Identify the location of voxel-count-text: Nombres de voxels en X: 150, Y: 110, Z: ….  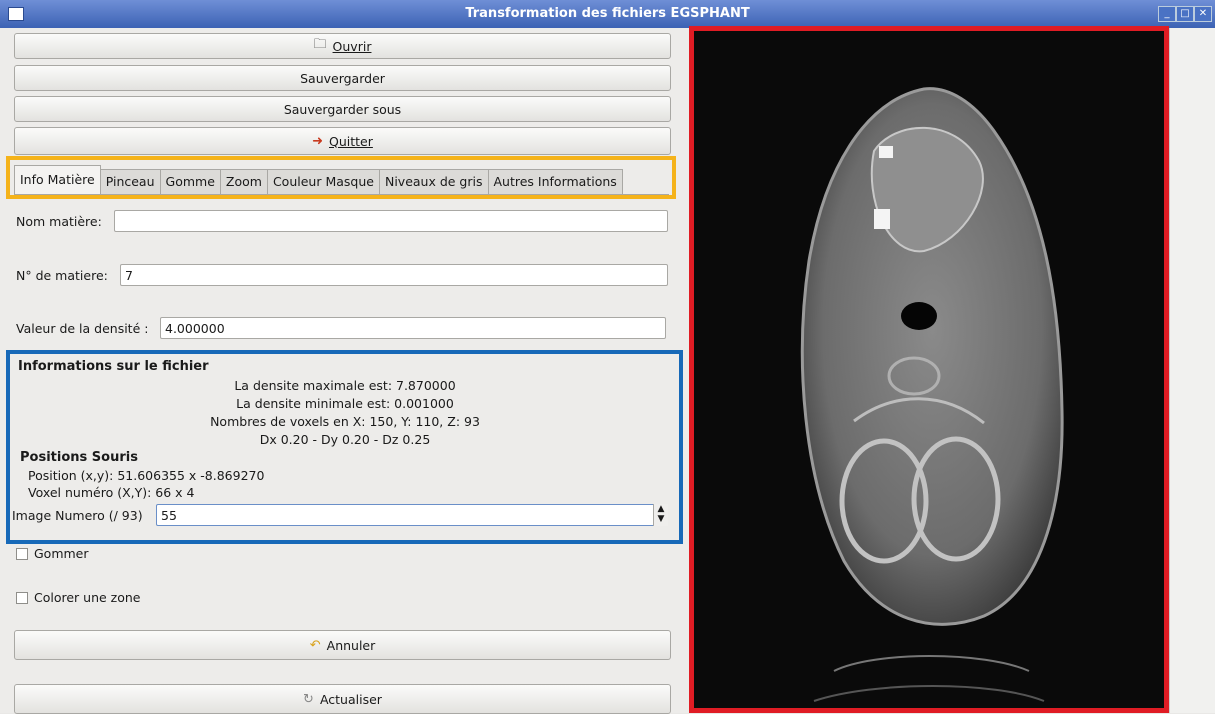
(345, 421).